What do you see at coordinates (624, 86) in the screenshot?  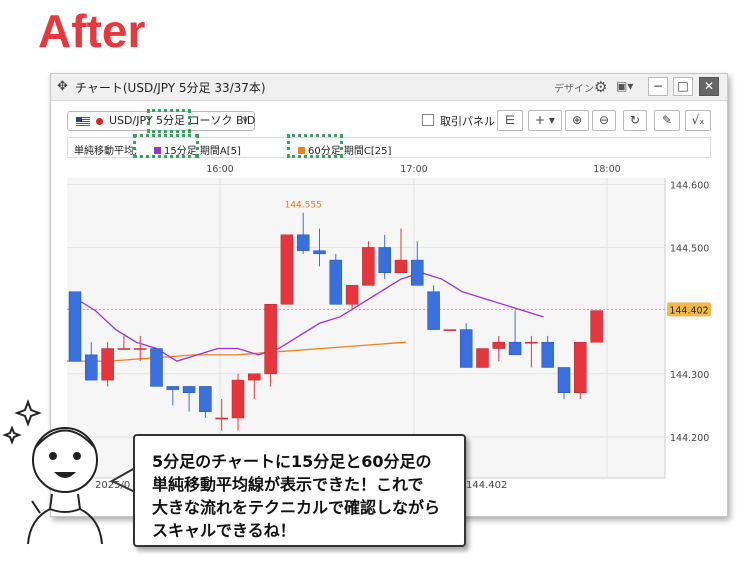 I see `layout-icon: ▣▾` at bounding box center [624, 86].